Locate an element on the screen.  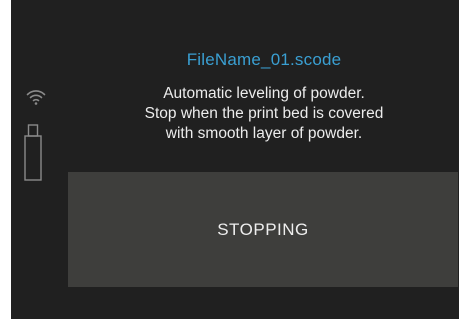
message-line: with smooth layer of powder. is located at coordinates (264, 133).